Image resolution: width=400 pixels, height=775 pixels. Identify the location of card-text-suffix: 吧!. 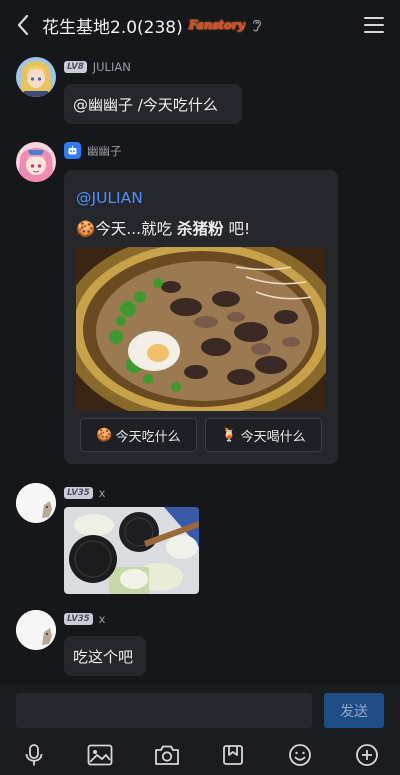
(237, 229).